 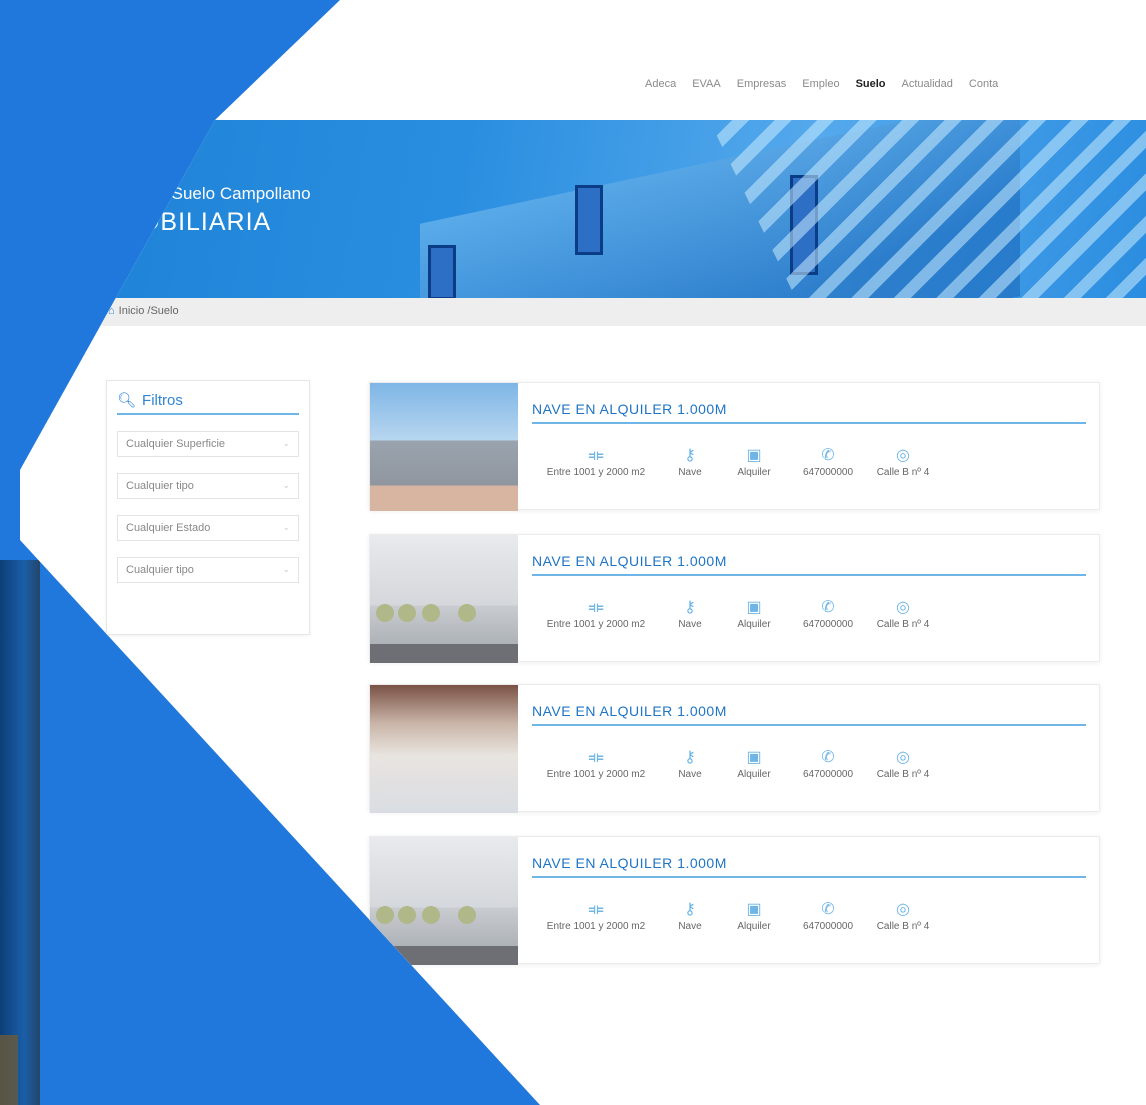 I want to click on floor-seam, so click(x=9, y=1070).